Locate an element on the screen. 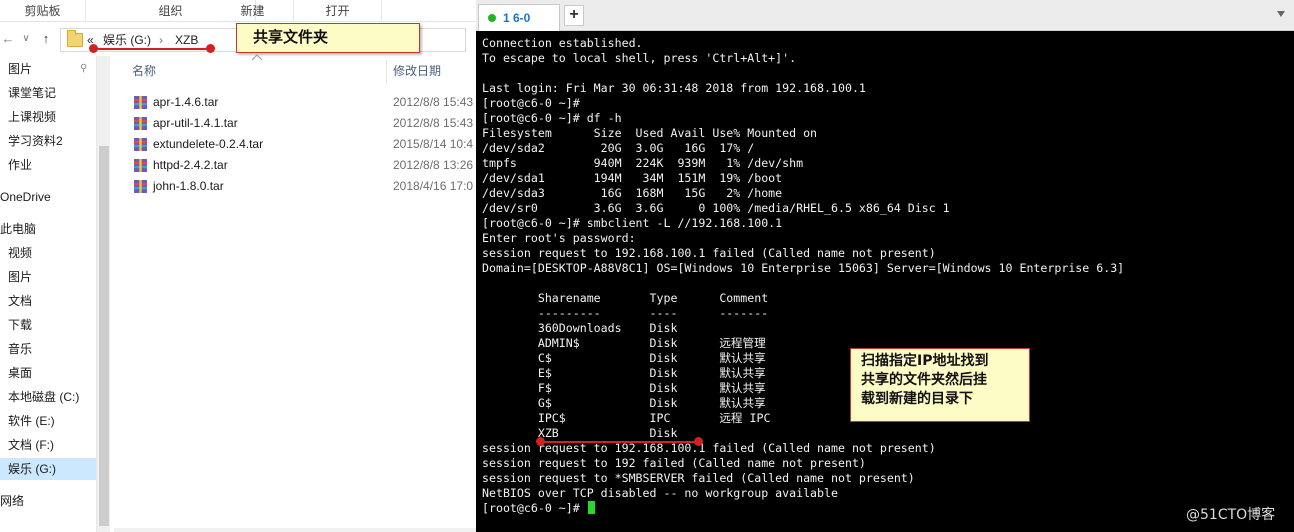 The height and width of the screenshot is (532, 1294). tab-list-dropdown-icon is located at coordinates (1281, 14).